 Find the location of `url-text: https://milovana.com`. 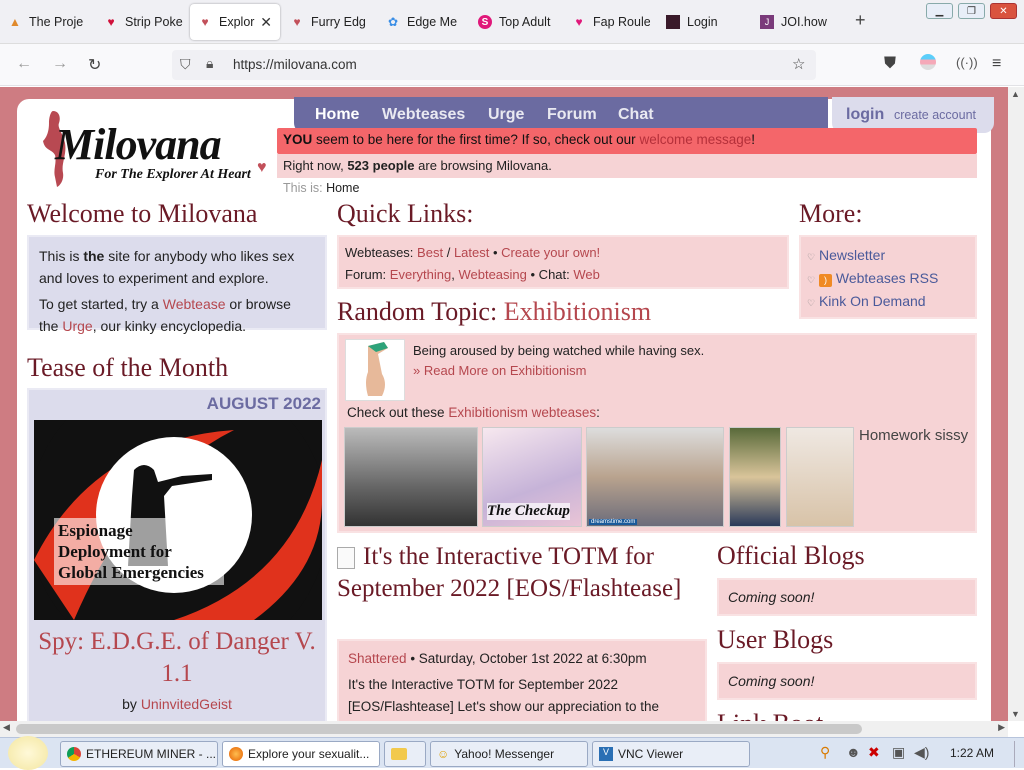

url-text: https://milovana.com is located at coordinates (295, 64).